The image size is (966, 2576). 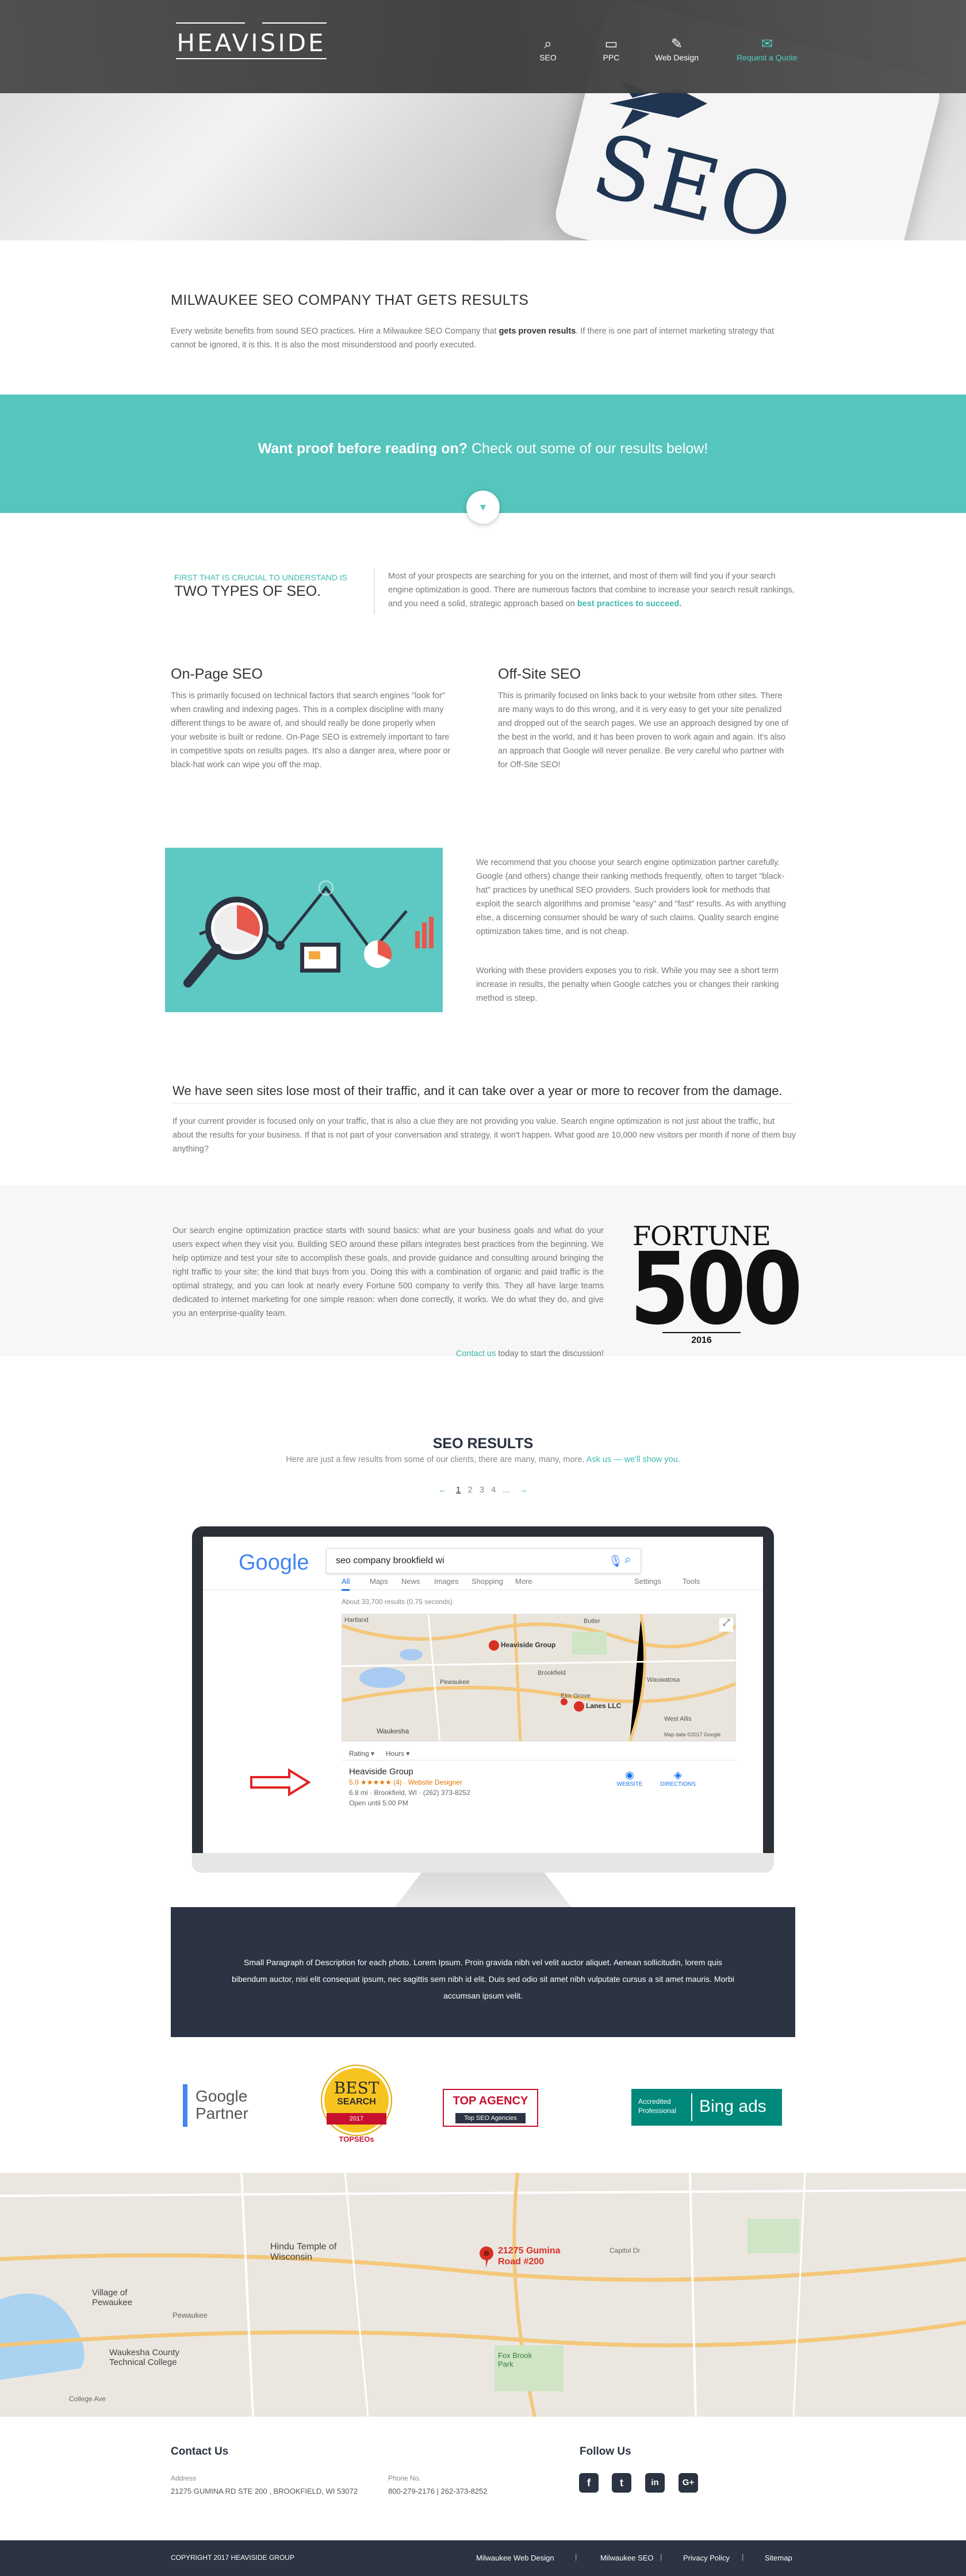 What do you see at coordinates (469, 1490) in the screenshot?
I see `pager-page-2: 2` at bounding box center [469, 1490].